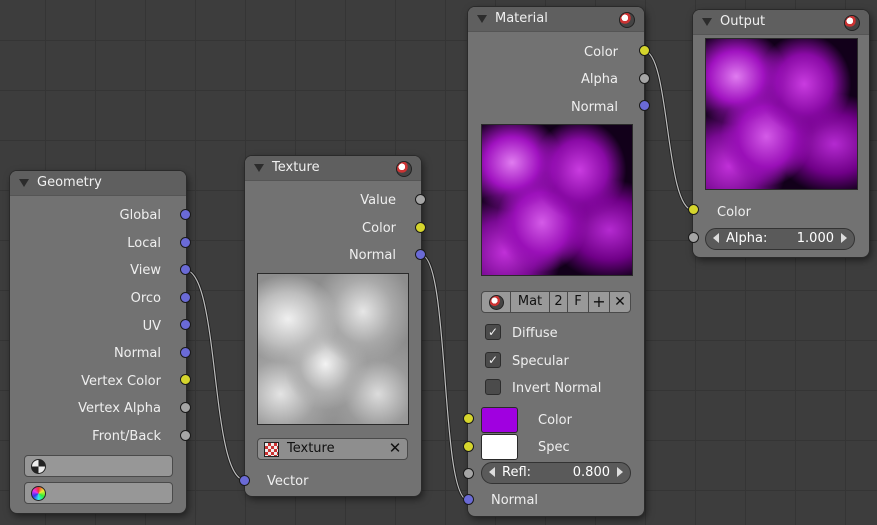 This screenshot has width=877, height=525. What do you see at coordinates (535, 333) in the screenshot?
I see `checkbox-label: Diffuse` at bounding box center [535, 333].